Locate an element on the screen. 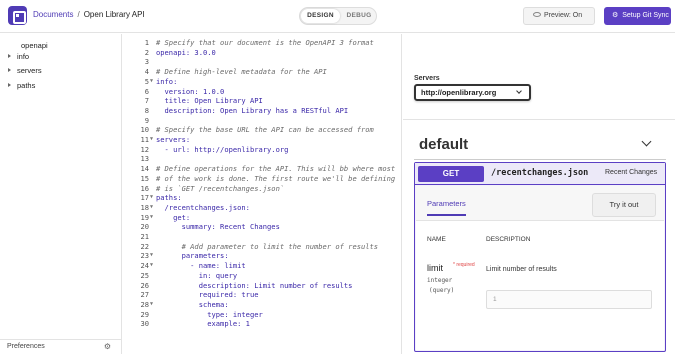 Image resolution: width=675 pixels, height=354 pixels. code-text: get: is located at coordinates (173, 217).